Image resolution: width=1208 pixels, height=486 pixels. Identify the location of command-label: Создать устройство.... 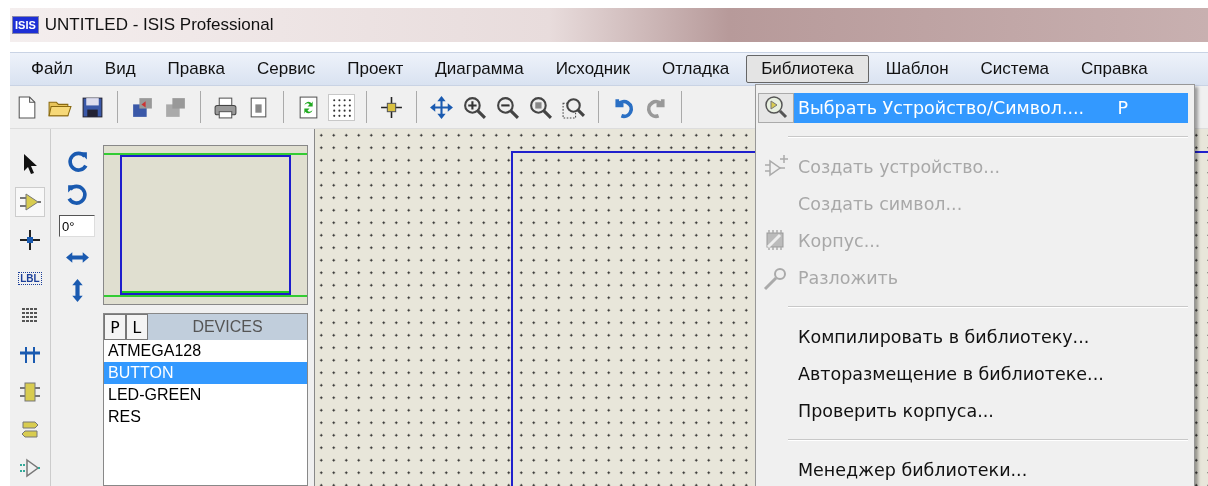
(899, 166).